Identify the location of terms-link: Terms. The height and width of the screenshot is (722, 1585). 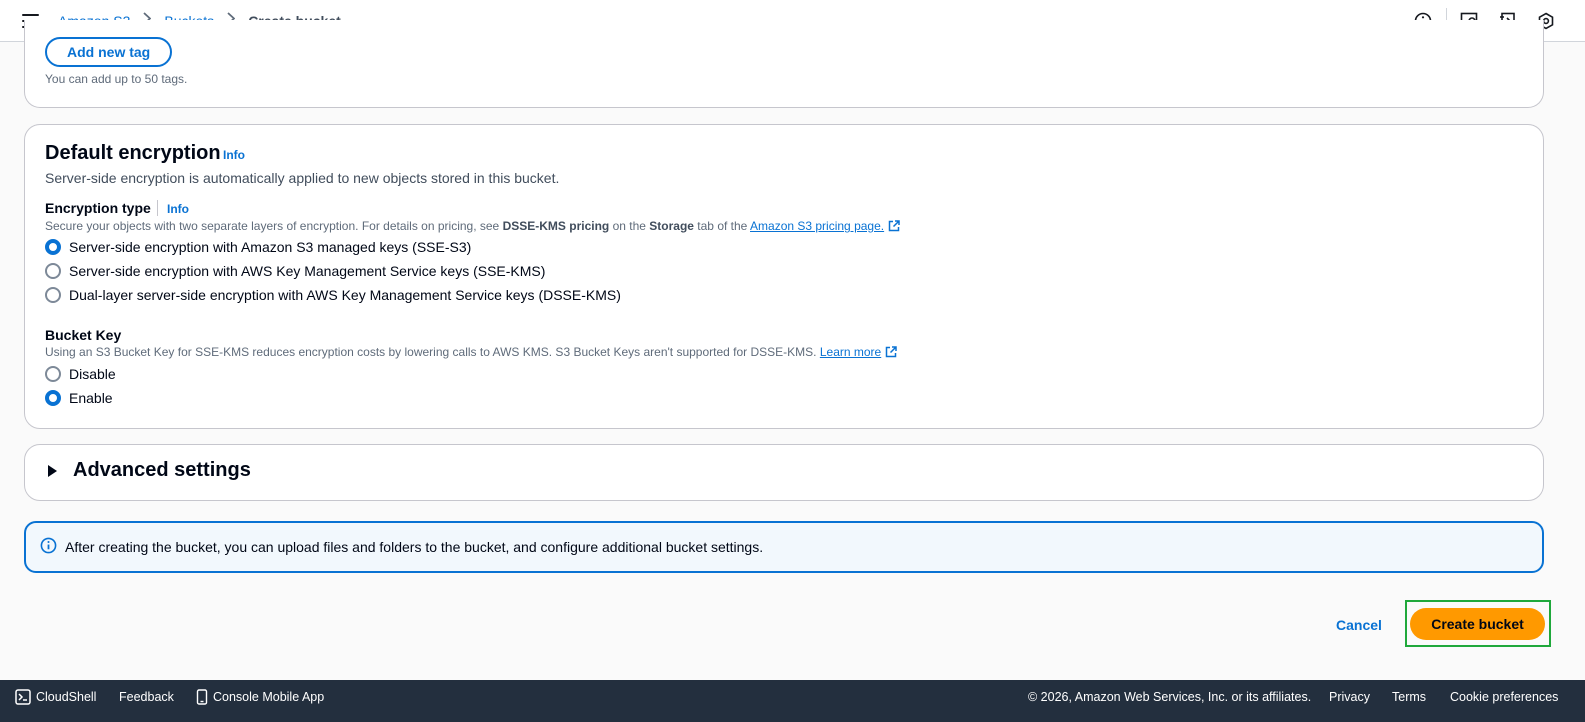
(1409, 697).